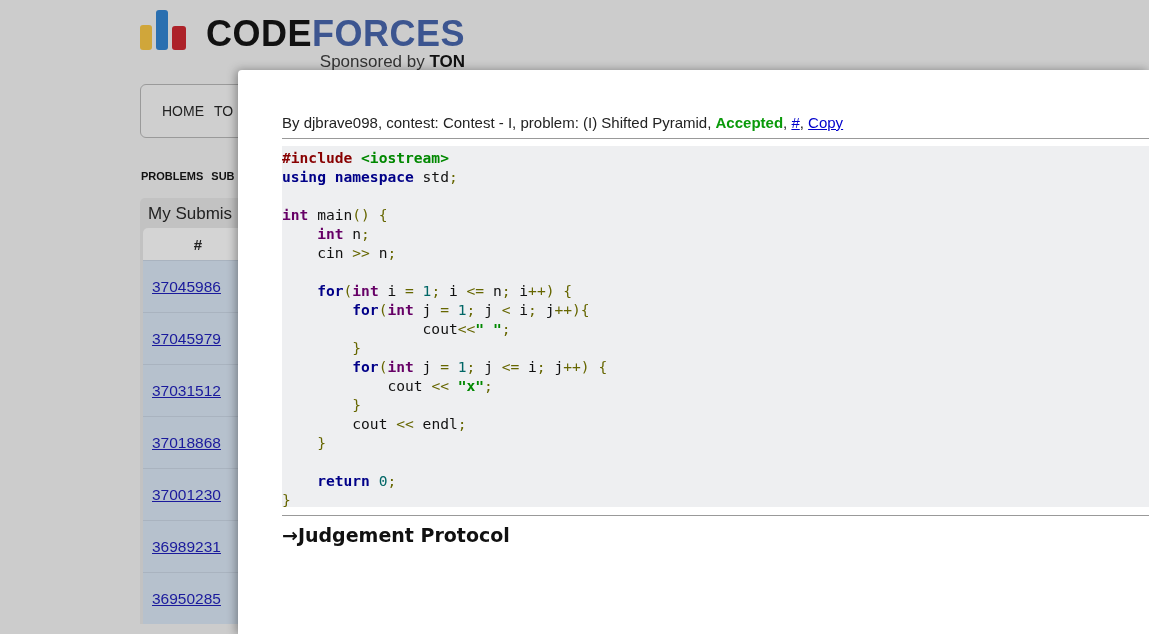  Describe the element at coordinates (471, 309) in the screenshot. I see `code-line: for(int j = 1; j < i; j++){` at that location.